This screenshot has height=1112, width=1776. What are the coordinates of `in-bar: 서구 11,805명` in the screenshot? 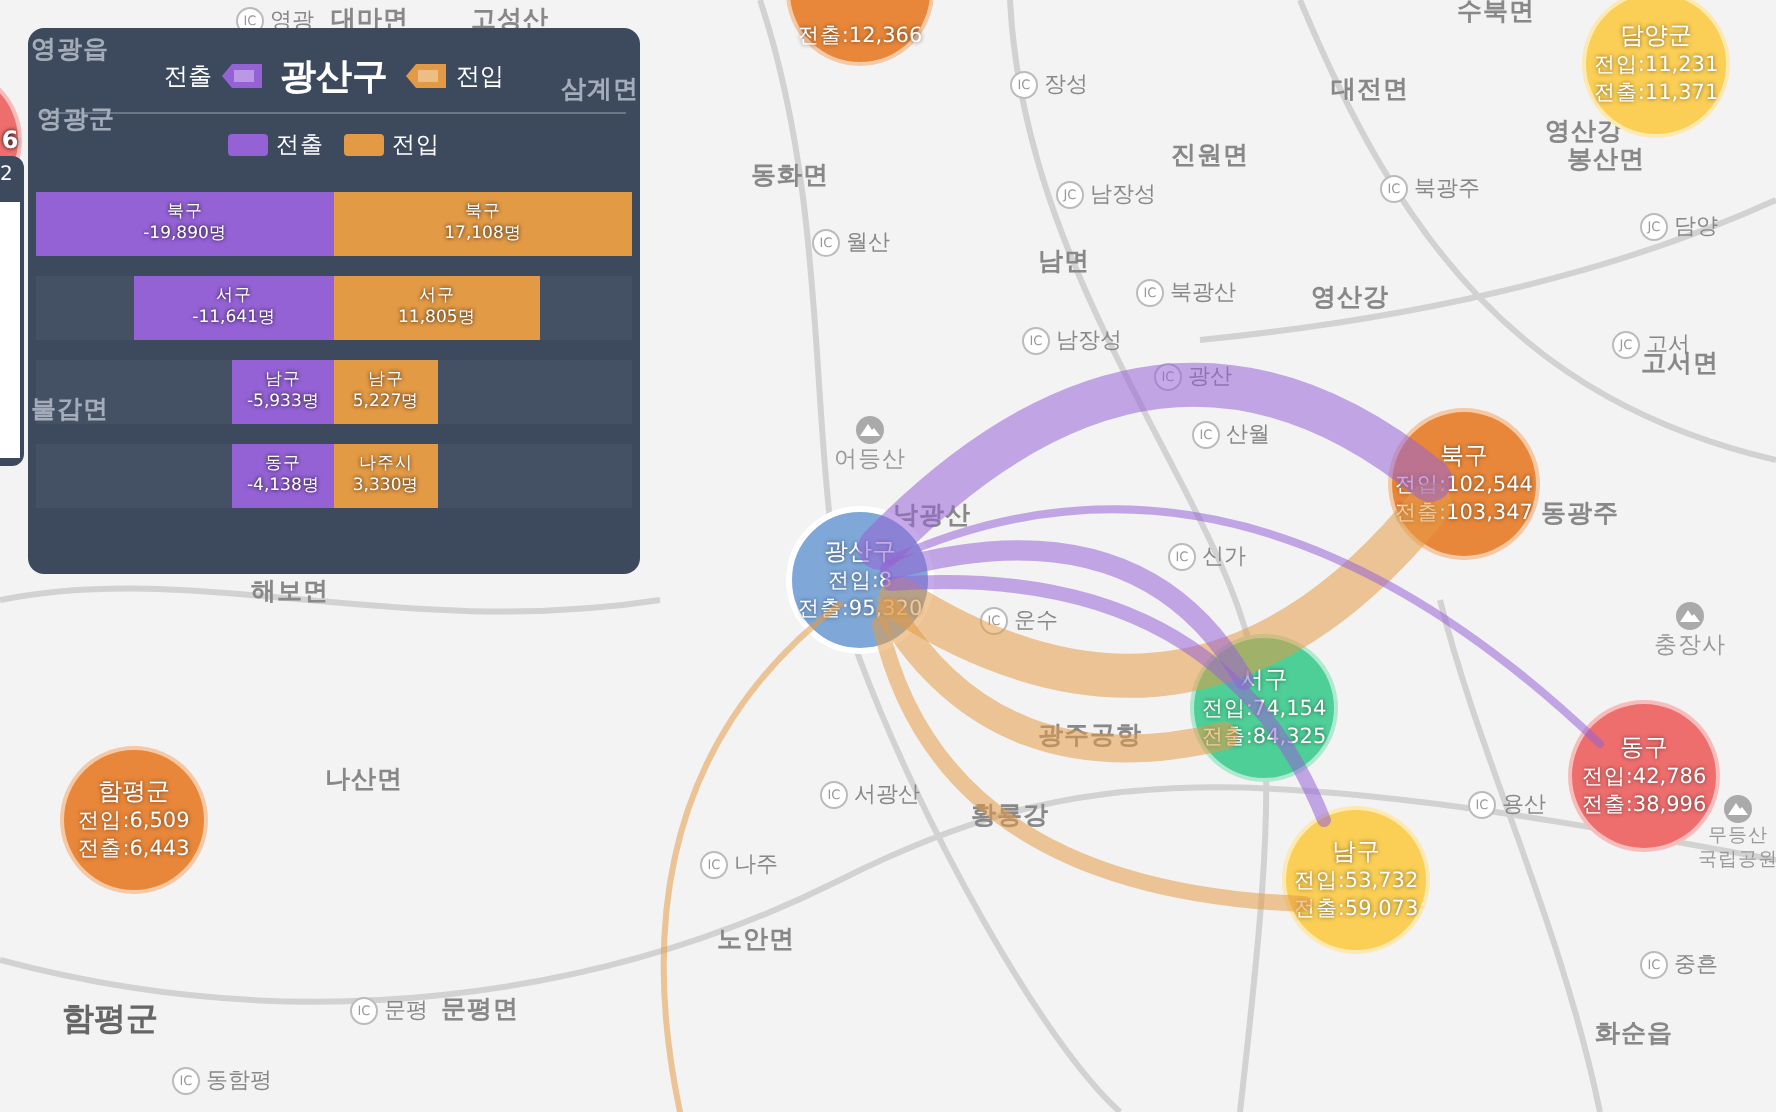 It's located at (437, 308).